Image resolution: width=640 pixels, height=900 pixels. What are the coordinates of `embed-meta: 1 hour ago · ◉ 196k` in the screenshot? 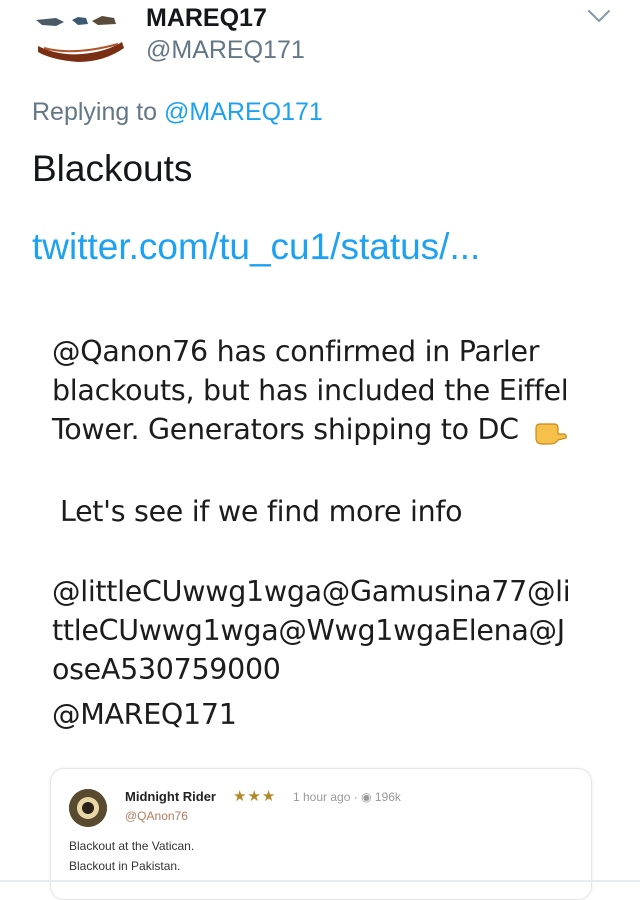 It's located at (347, 797).